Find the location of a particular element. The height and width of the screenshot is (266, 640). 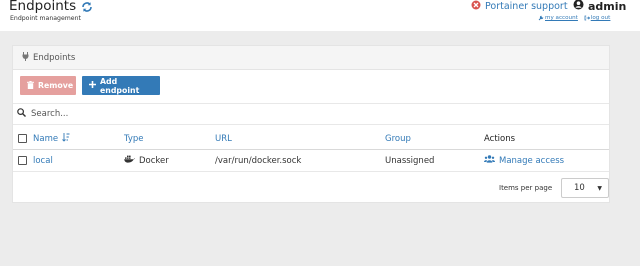

endpoint-url: /var/run/docker.sock is located at coordinates (258, 160).